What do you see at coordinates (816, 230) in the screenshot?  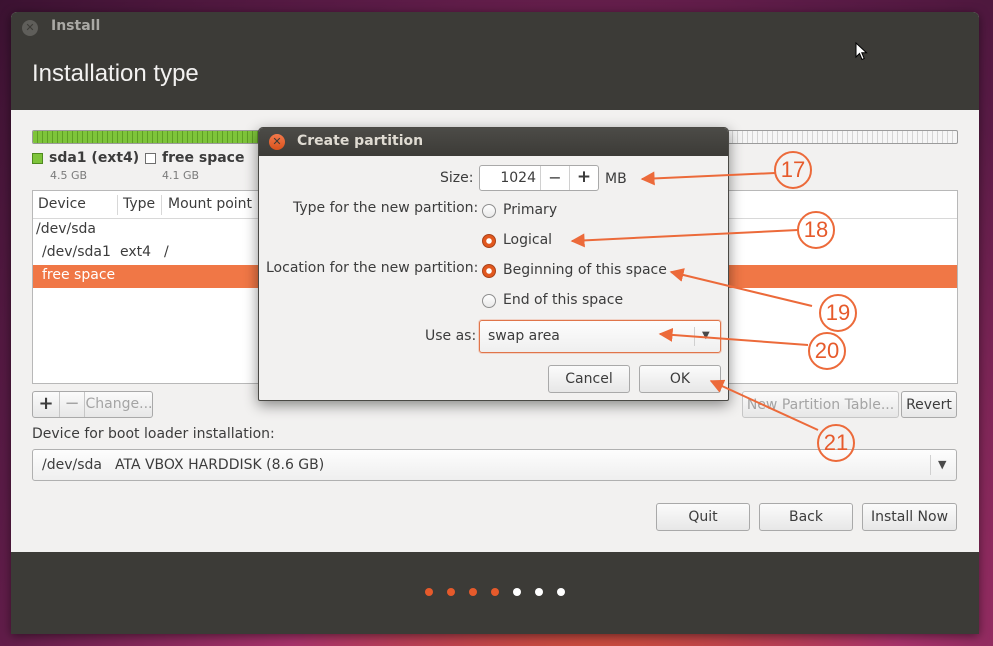 I see `annotation-badge: 18` at bounding box center [816, 230].